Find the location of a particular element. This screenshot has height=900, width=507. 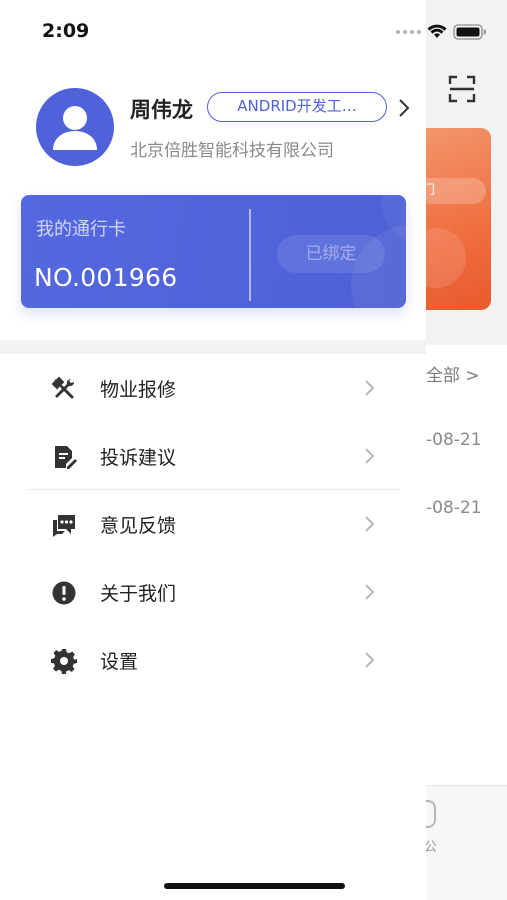

status-time: 2:09 is located at coordinates (66, 31).